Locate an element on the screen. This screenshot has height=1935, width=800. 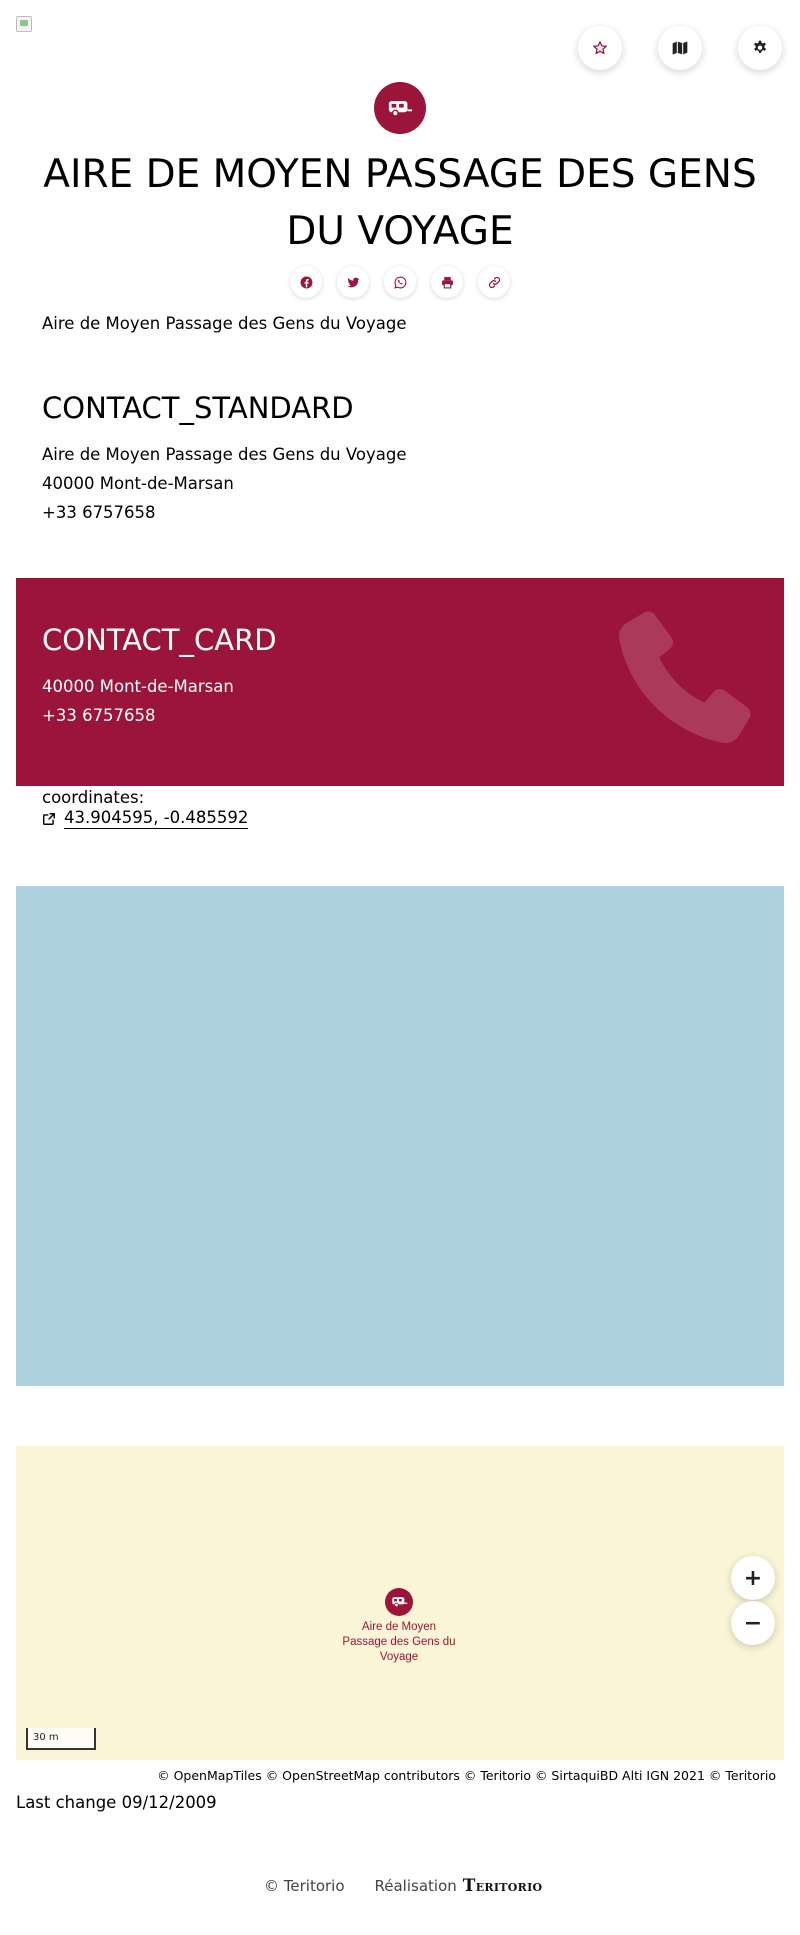
facebook-icon is located at coordinates (306, 282).